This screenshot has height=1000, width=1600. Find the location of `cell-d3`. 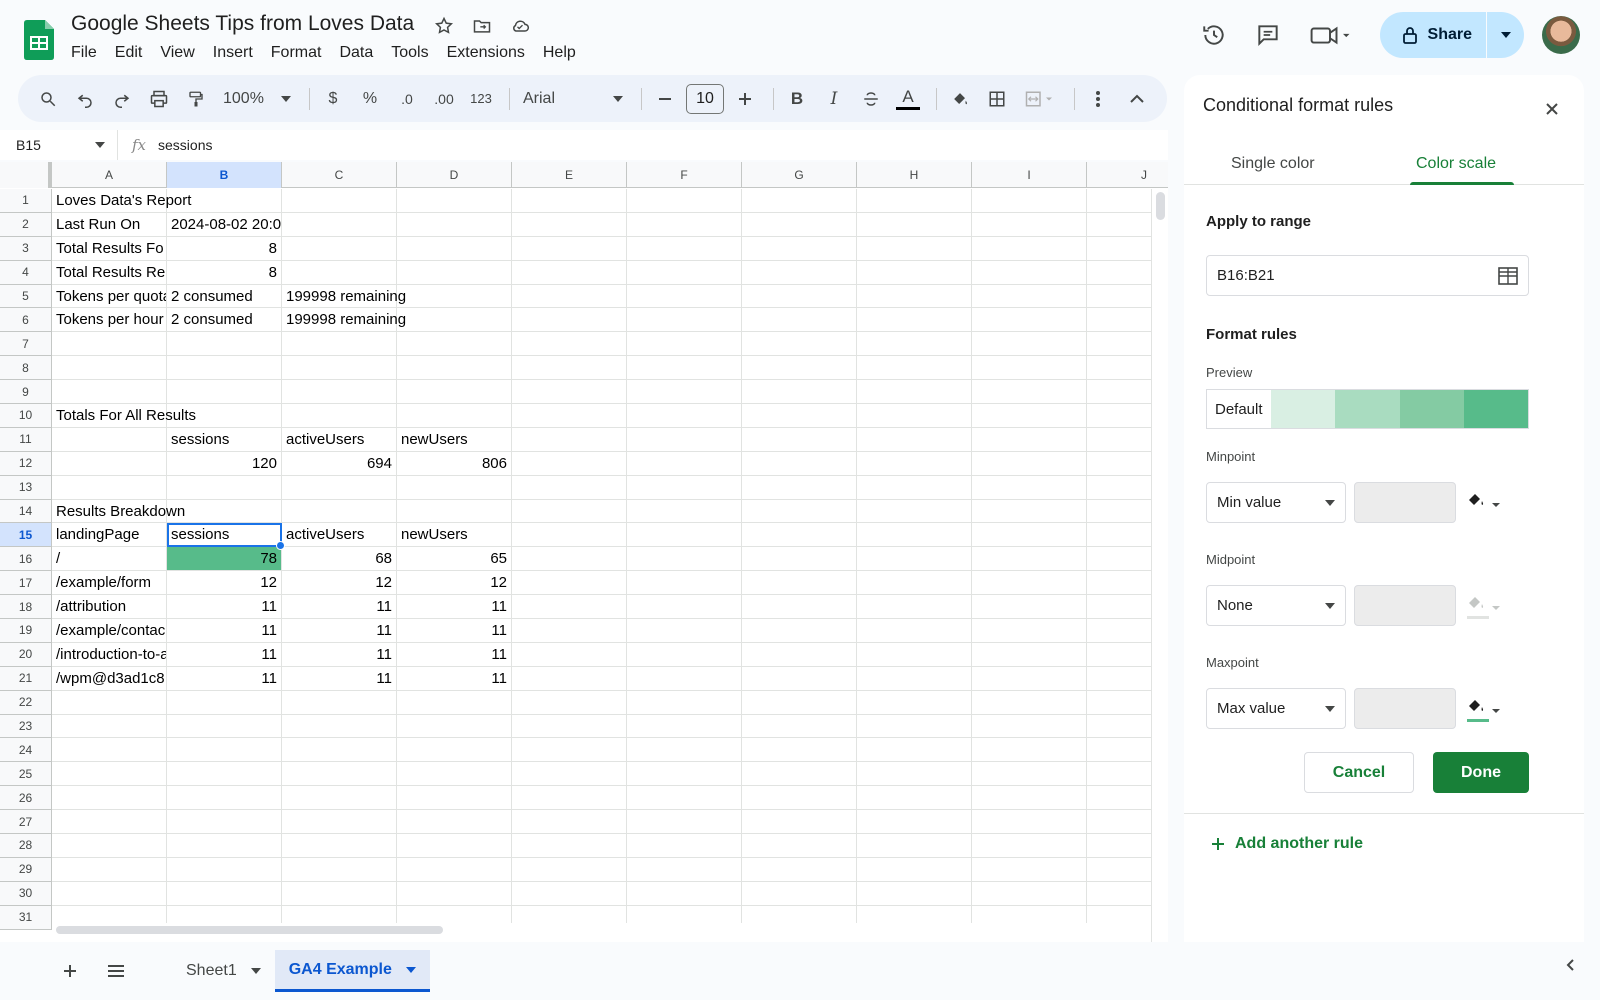

cell-d3 is located at coordinates (454, 248).